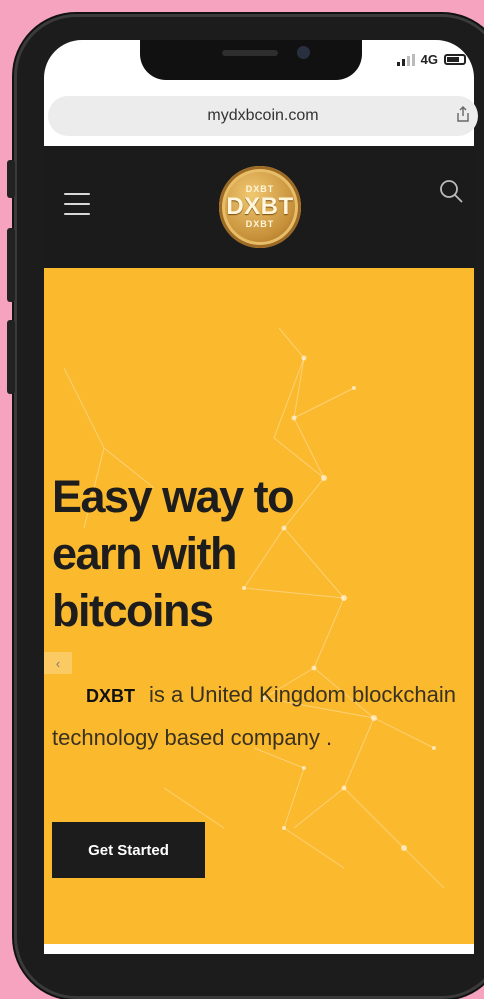 This screenshot has height=999, width=484. I want to click on mute-switch, so click(11, 179).